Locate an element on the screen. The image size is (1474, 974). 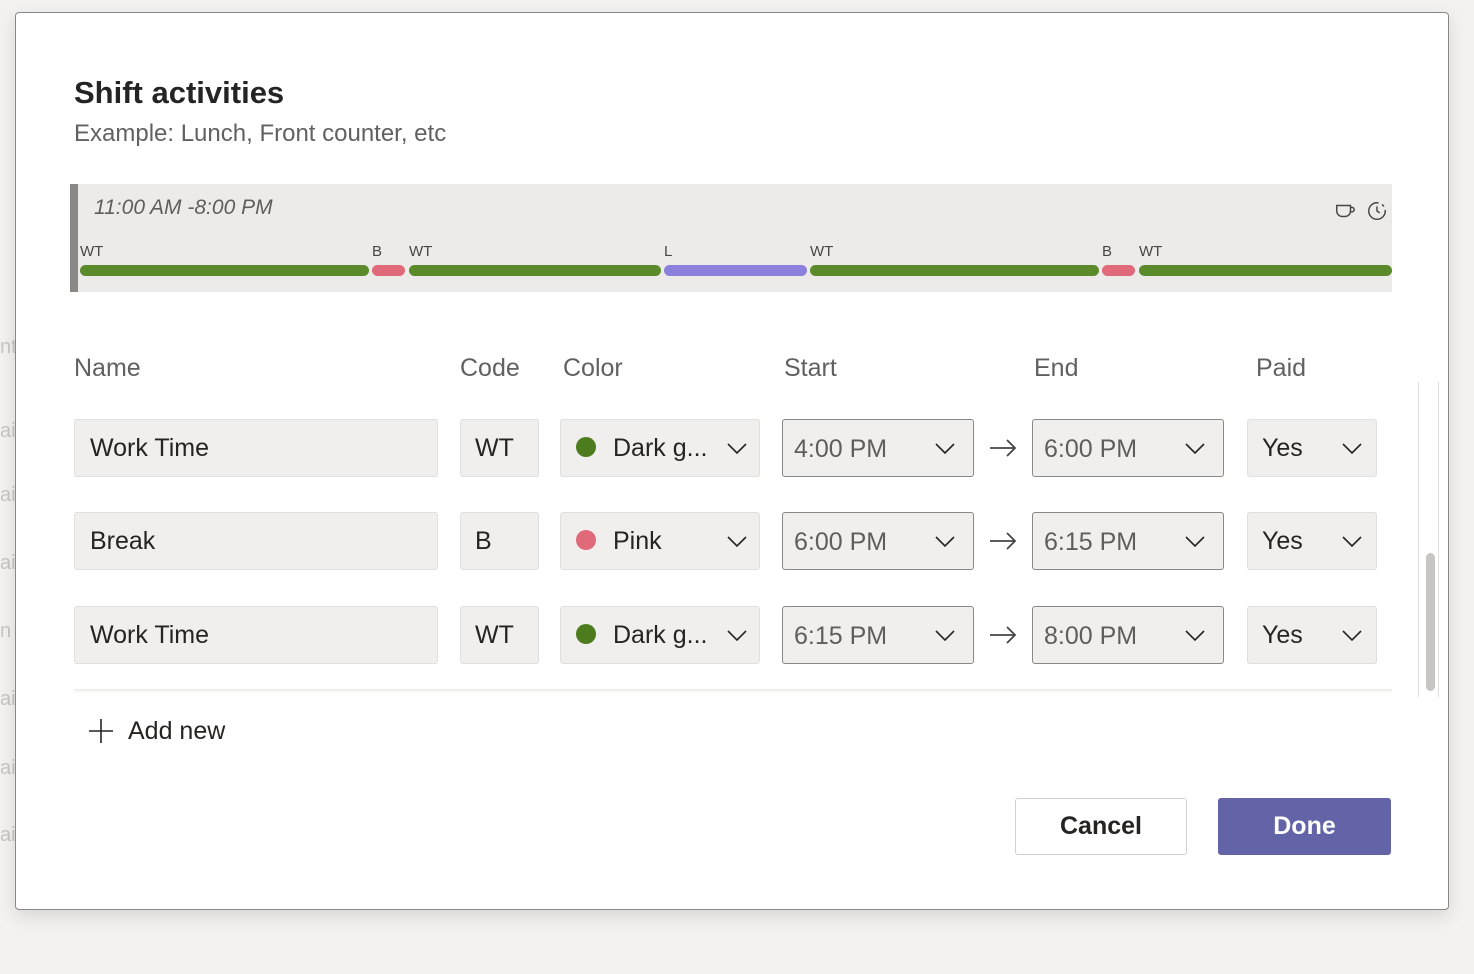
list-divider is located at coordinates (733, 691).